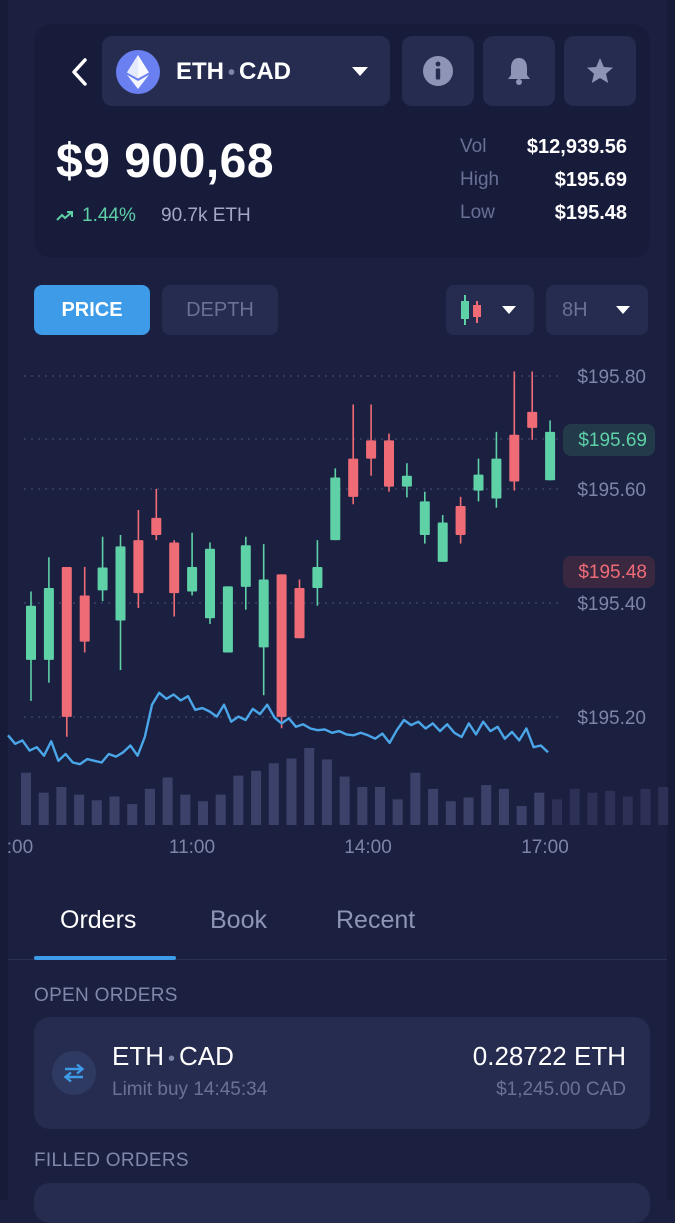  What do you see at coordinates (342, 1203) in the screenshot?
I see `filled-order-card` at bounding box center [342, 1203].